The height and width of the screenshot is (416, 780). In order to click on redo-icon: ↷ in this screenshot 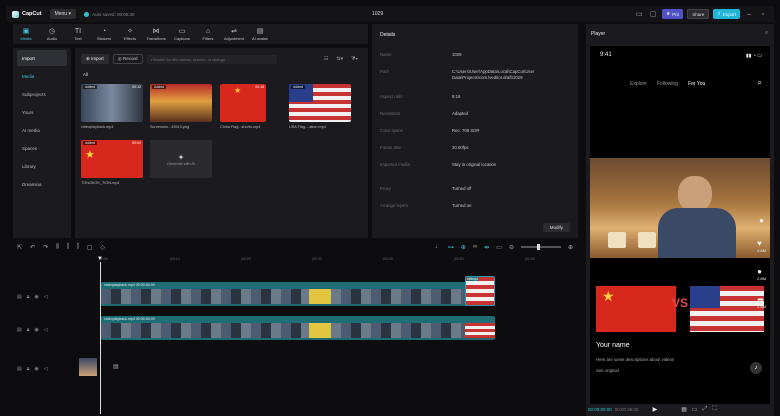, I will do `click(45, 247)`.